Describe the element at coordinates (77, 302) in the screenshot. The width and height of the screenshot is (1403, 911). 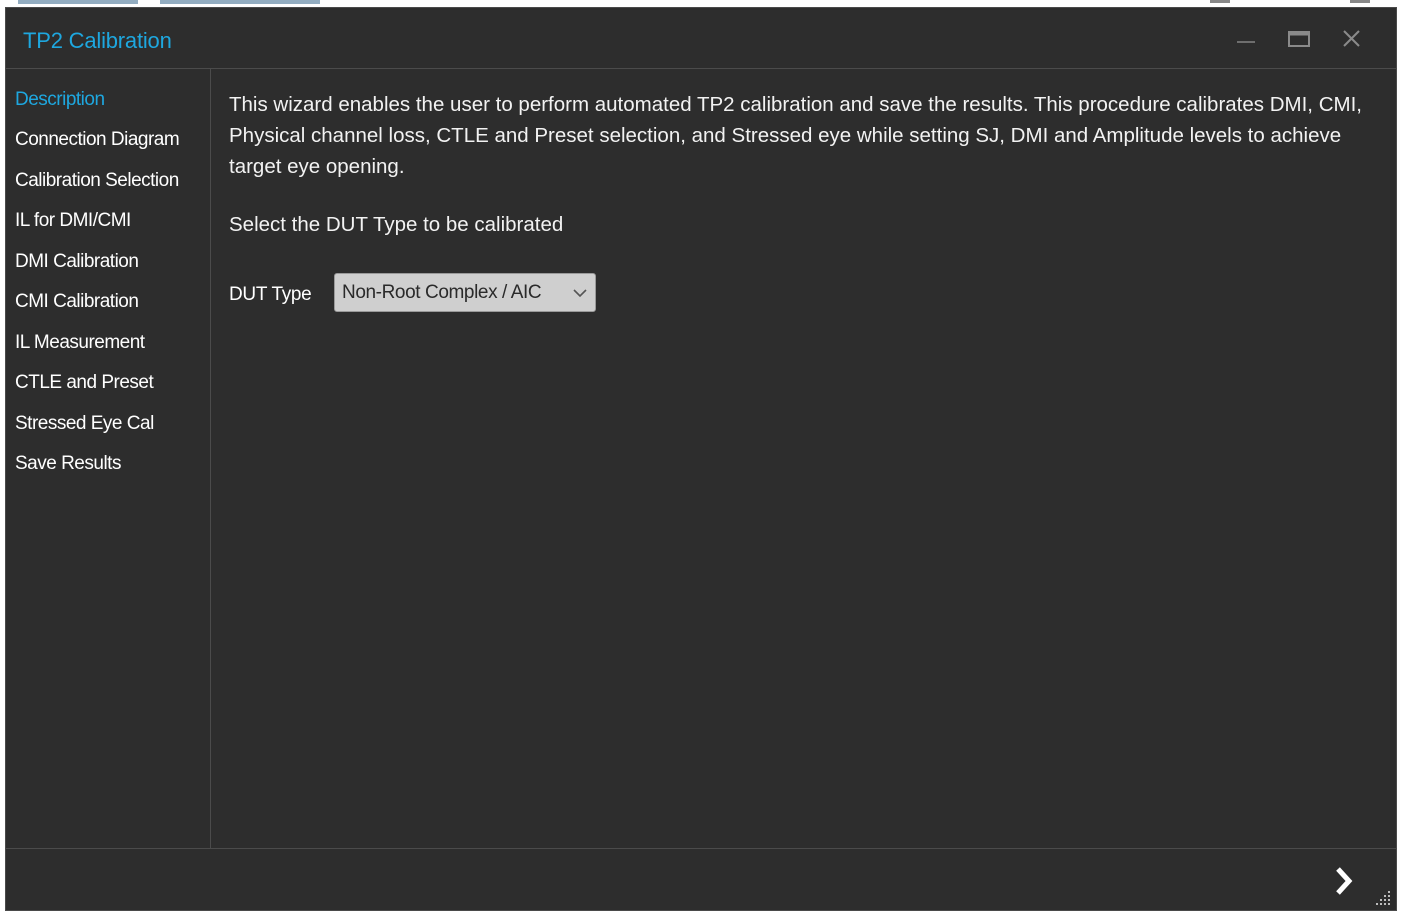
I see `nav-item-cmi-calibration: CMI Calibration` at that location.